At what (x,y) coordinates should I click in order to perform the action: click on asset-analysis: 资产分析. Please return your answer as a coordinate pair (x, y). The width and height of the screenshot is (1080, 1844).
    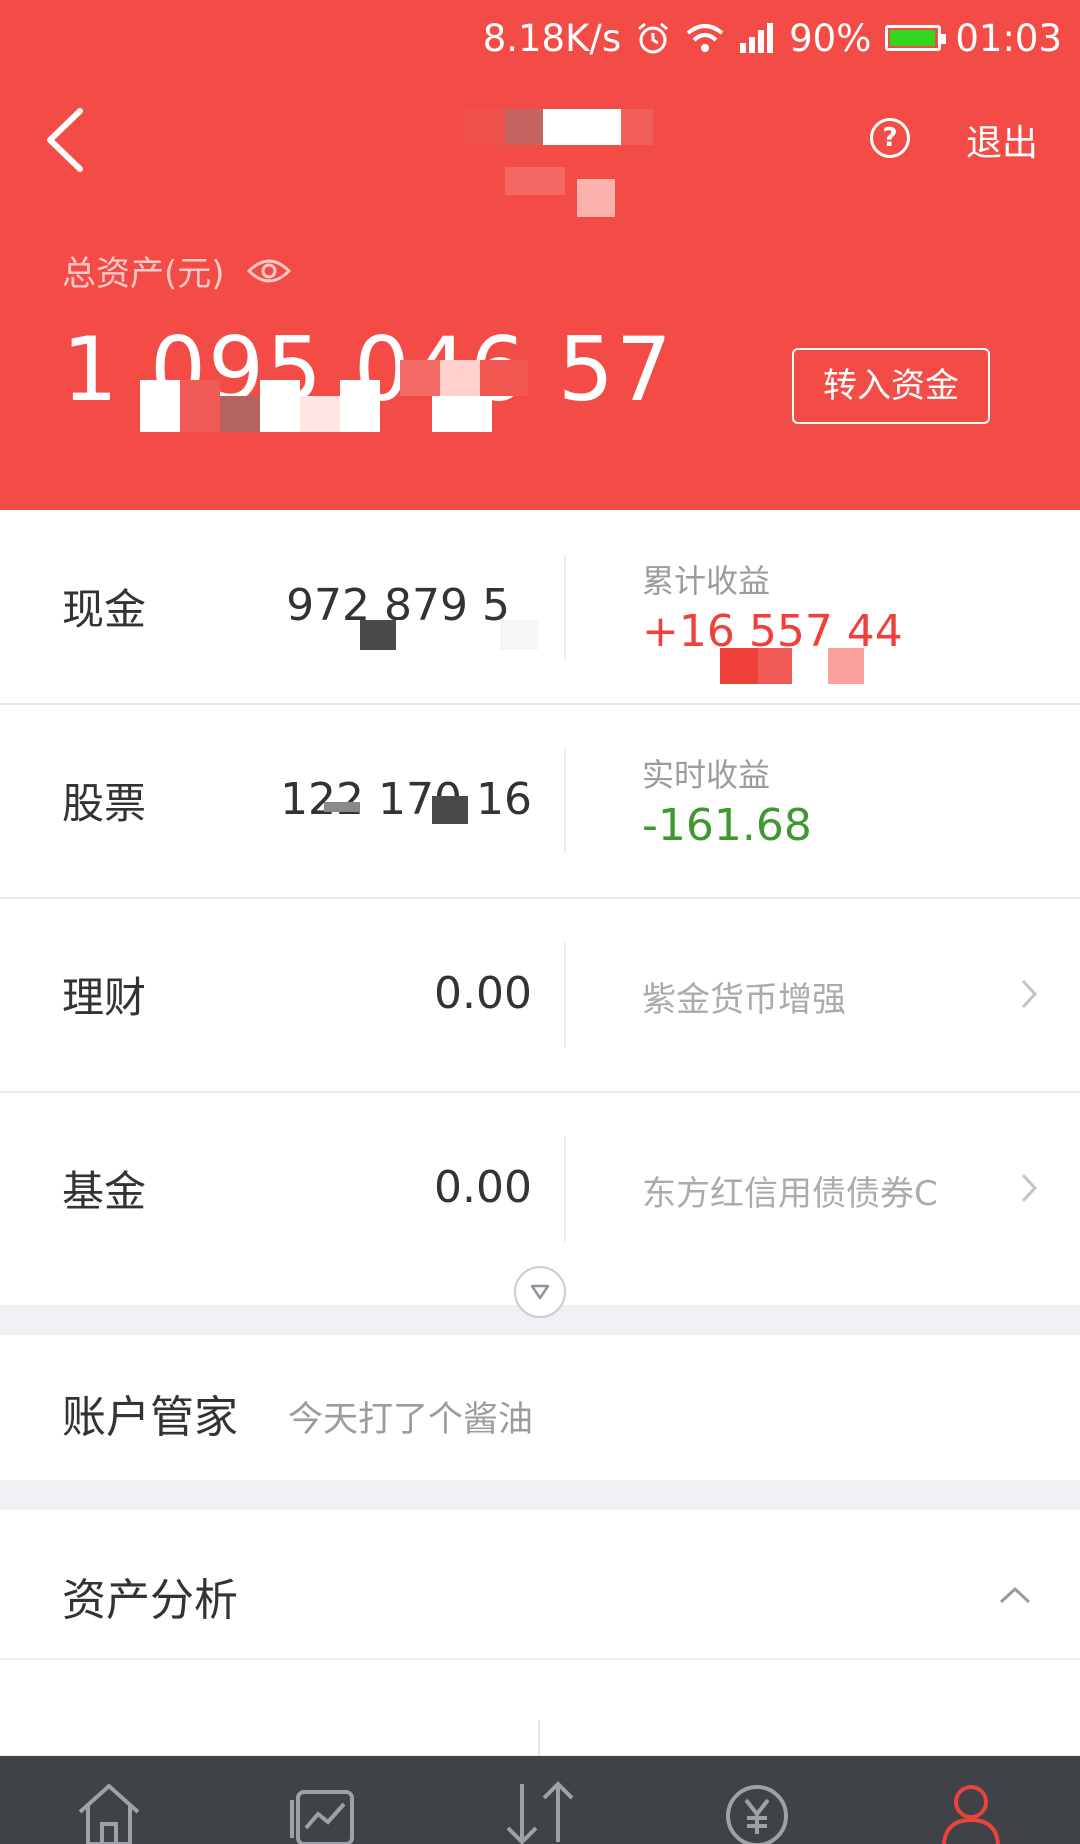
    Looking at the image, I should click on (540, 1635).